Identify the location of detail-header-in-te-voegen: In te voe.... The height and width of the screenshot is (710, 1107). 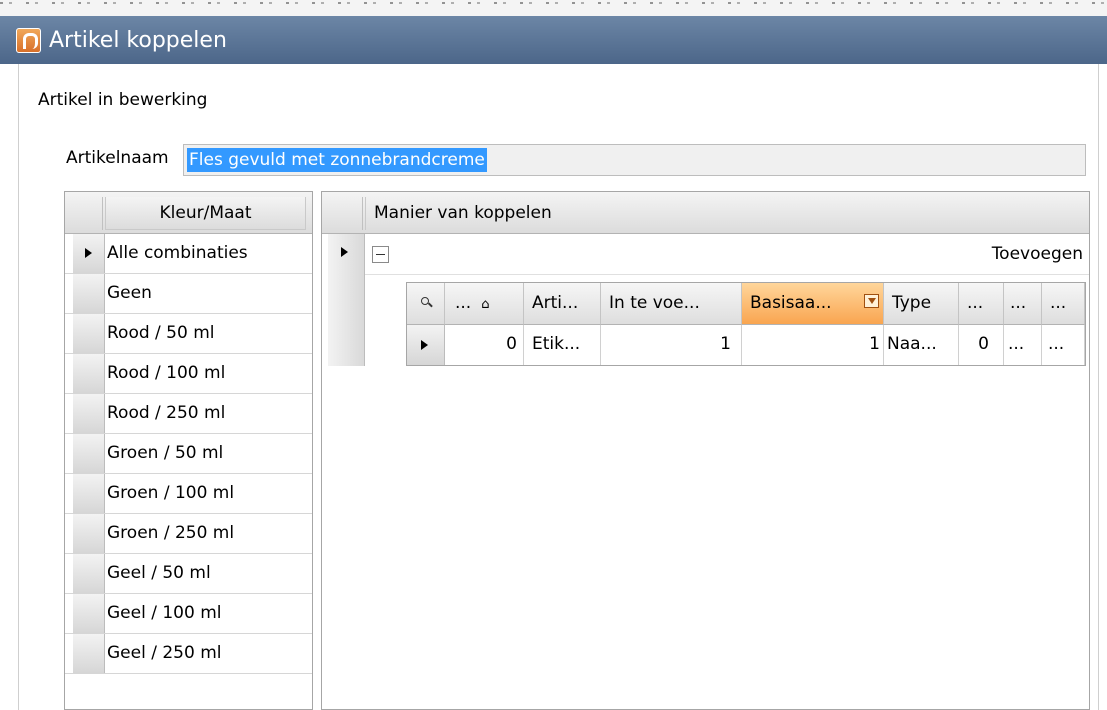
(671, 304).